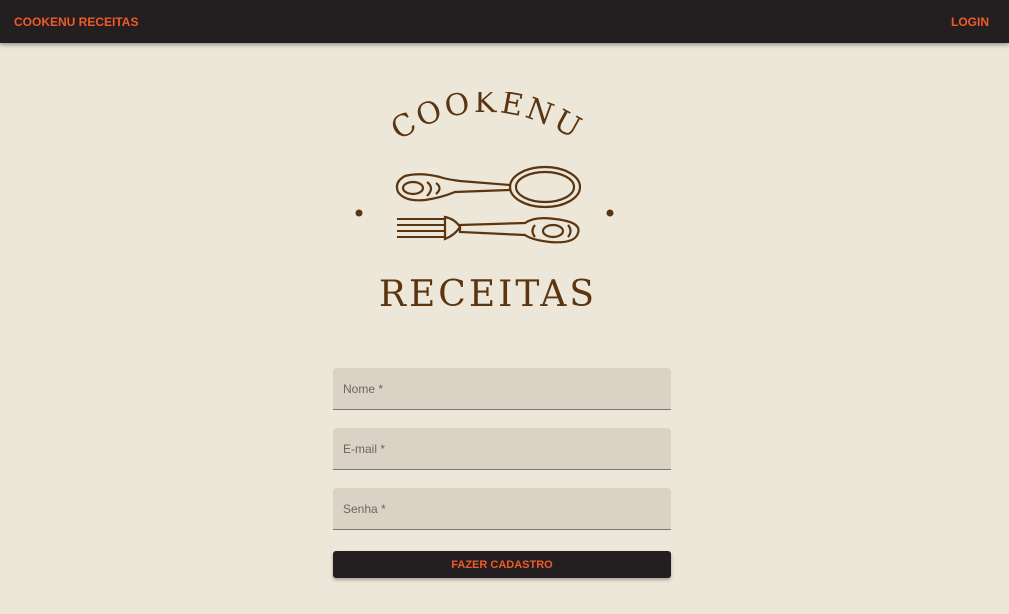 This screenshot has width=1009, height=614. I want to click on email-field: E-mail *, so click(502, 449).